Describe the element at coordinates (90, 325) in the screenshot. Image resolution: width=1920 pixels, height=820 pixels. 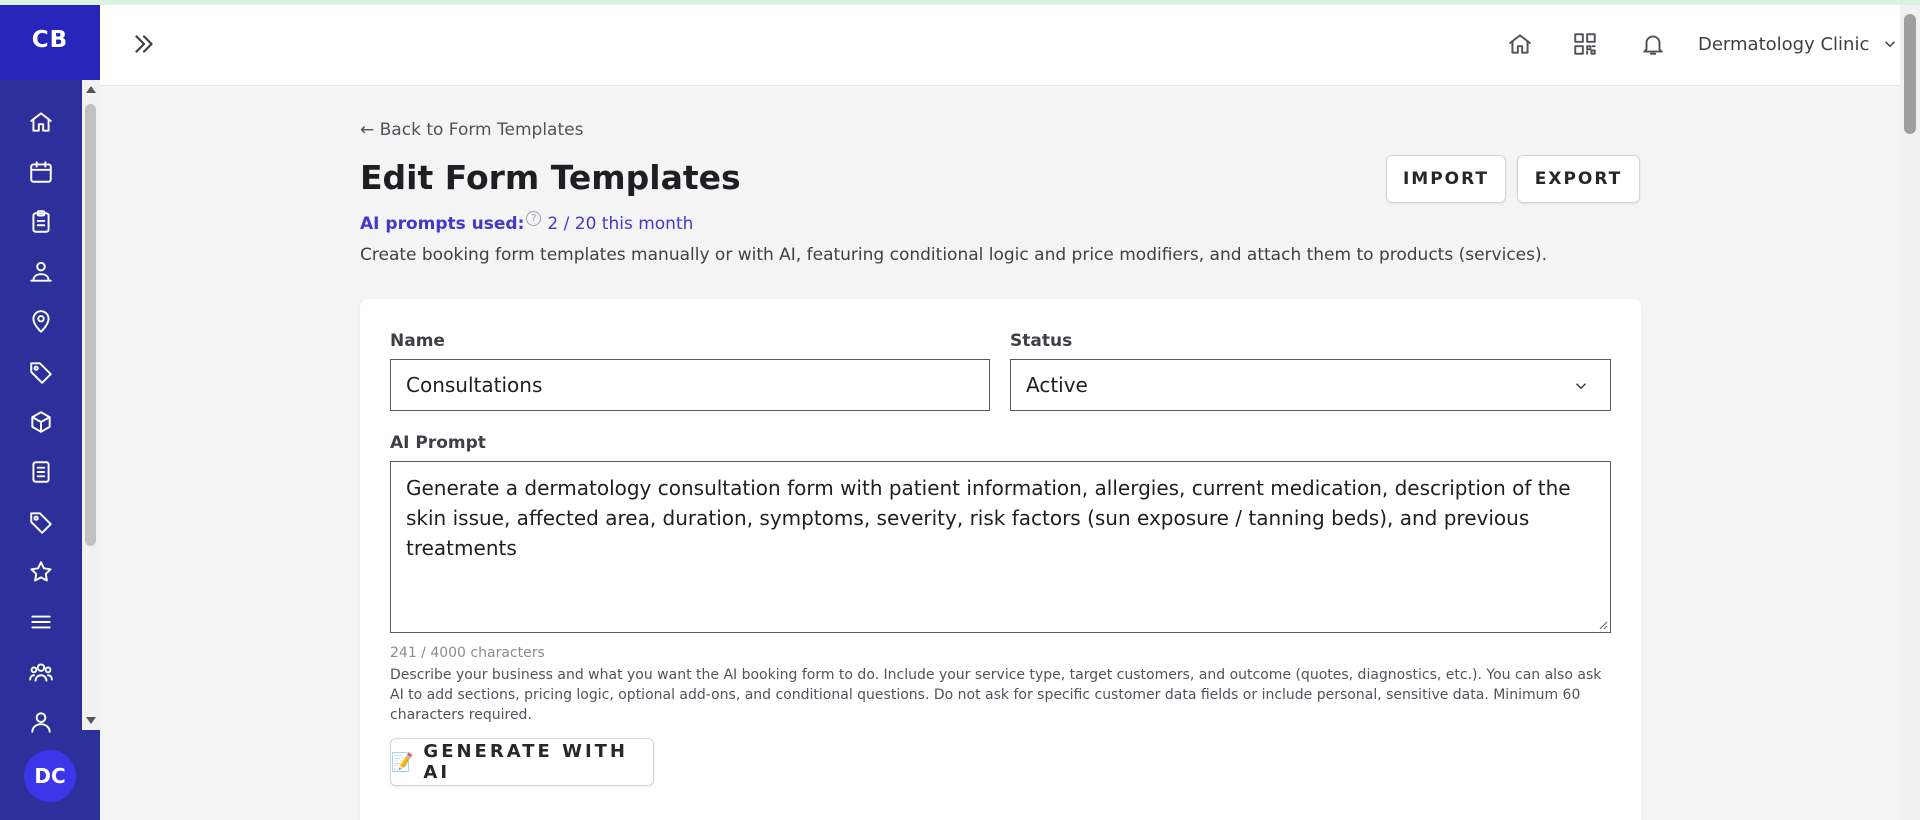
I see `sidebar-scroll-thumb` at that location.